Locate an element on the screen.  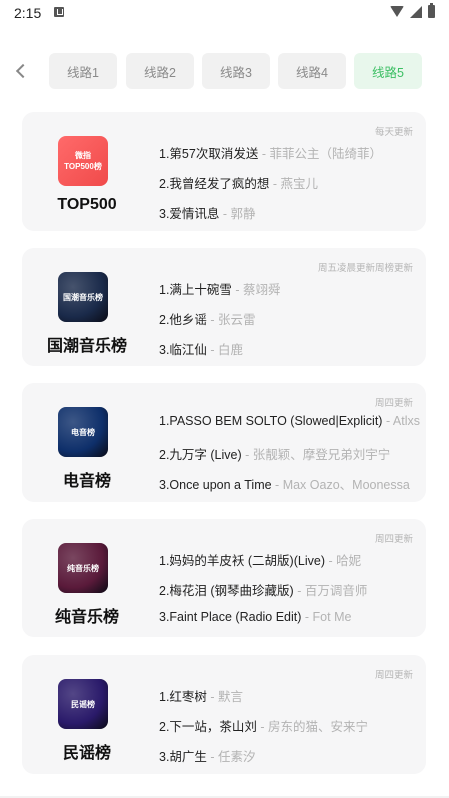
route-tabs: 线路1 线路2 线路3 线路4 线路5 is located at coordinates (224, 71).